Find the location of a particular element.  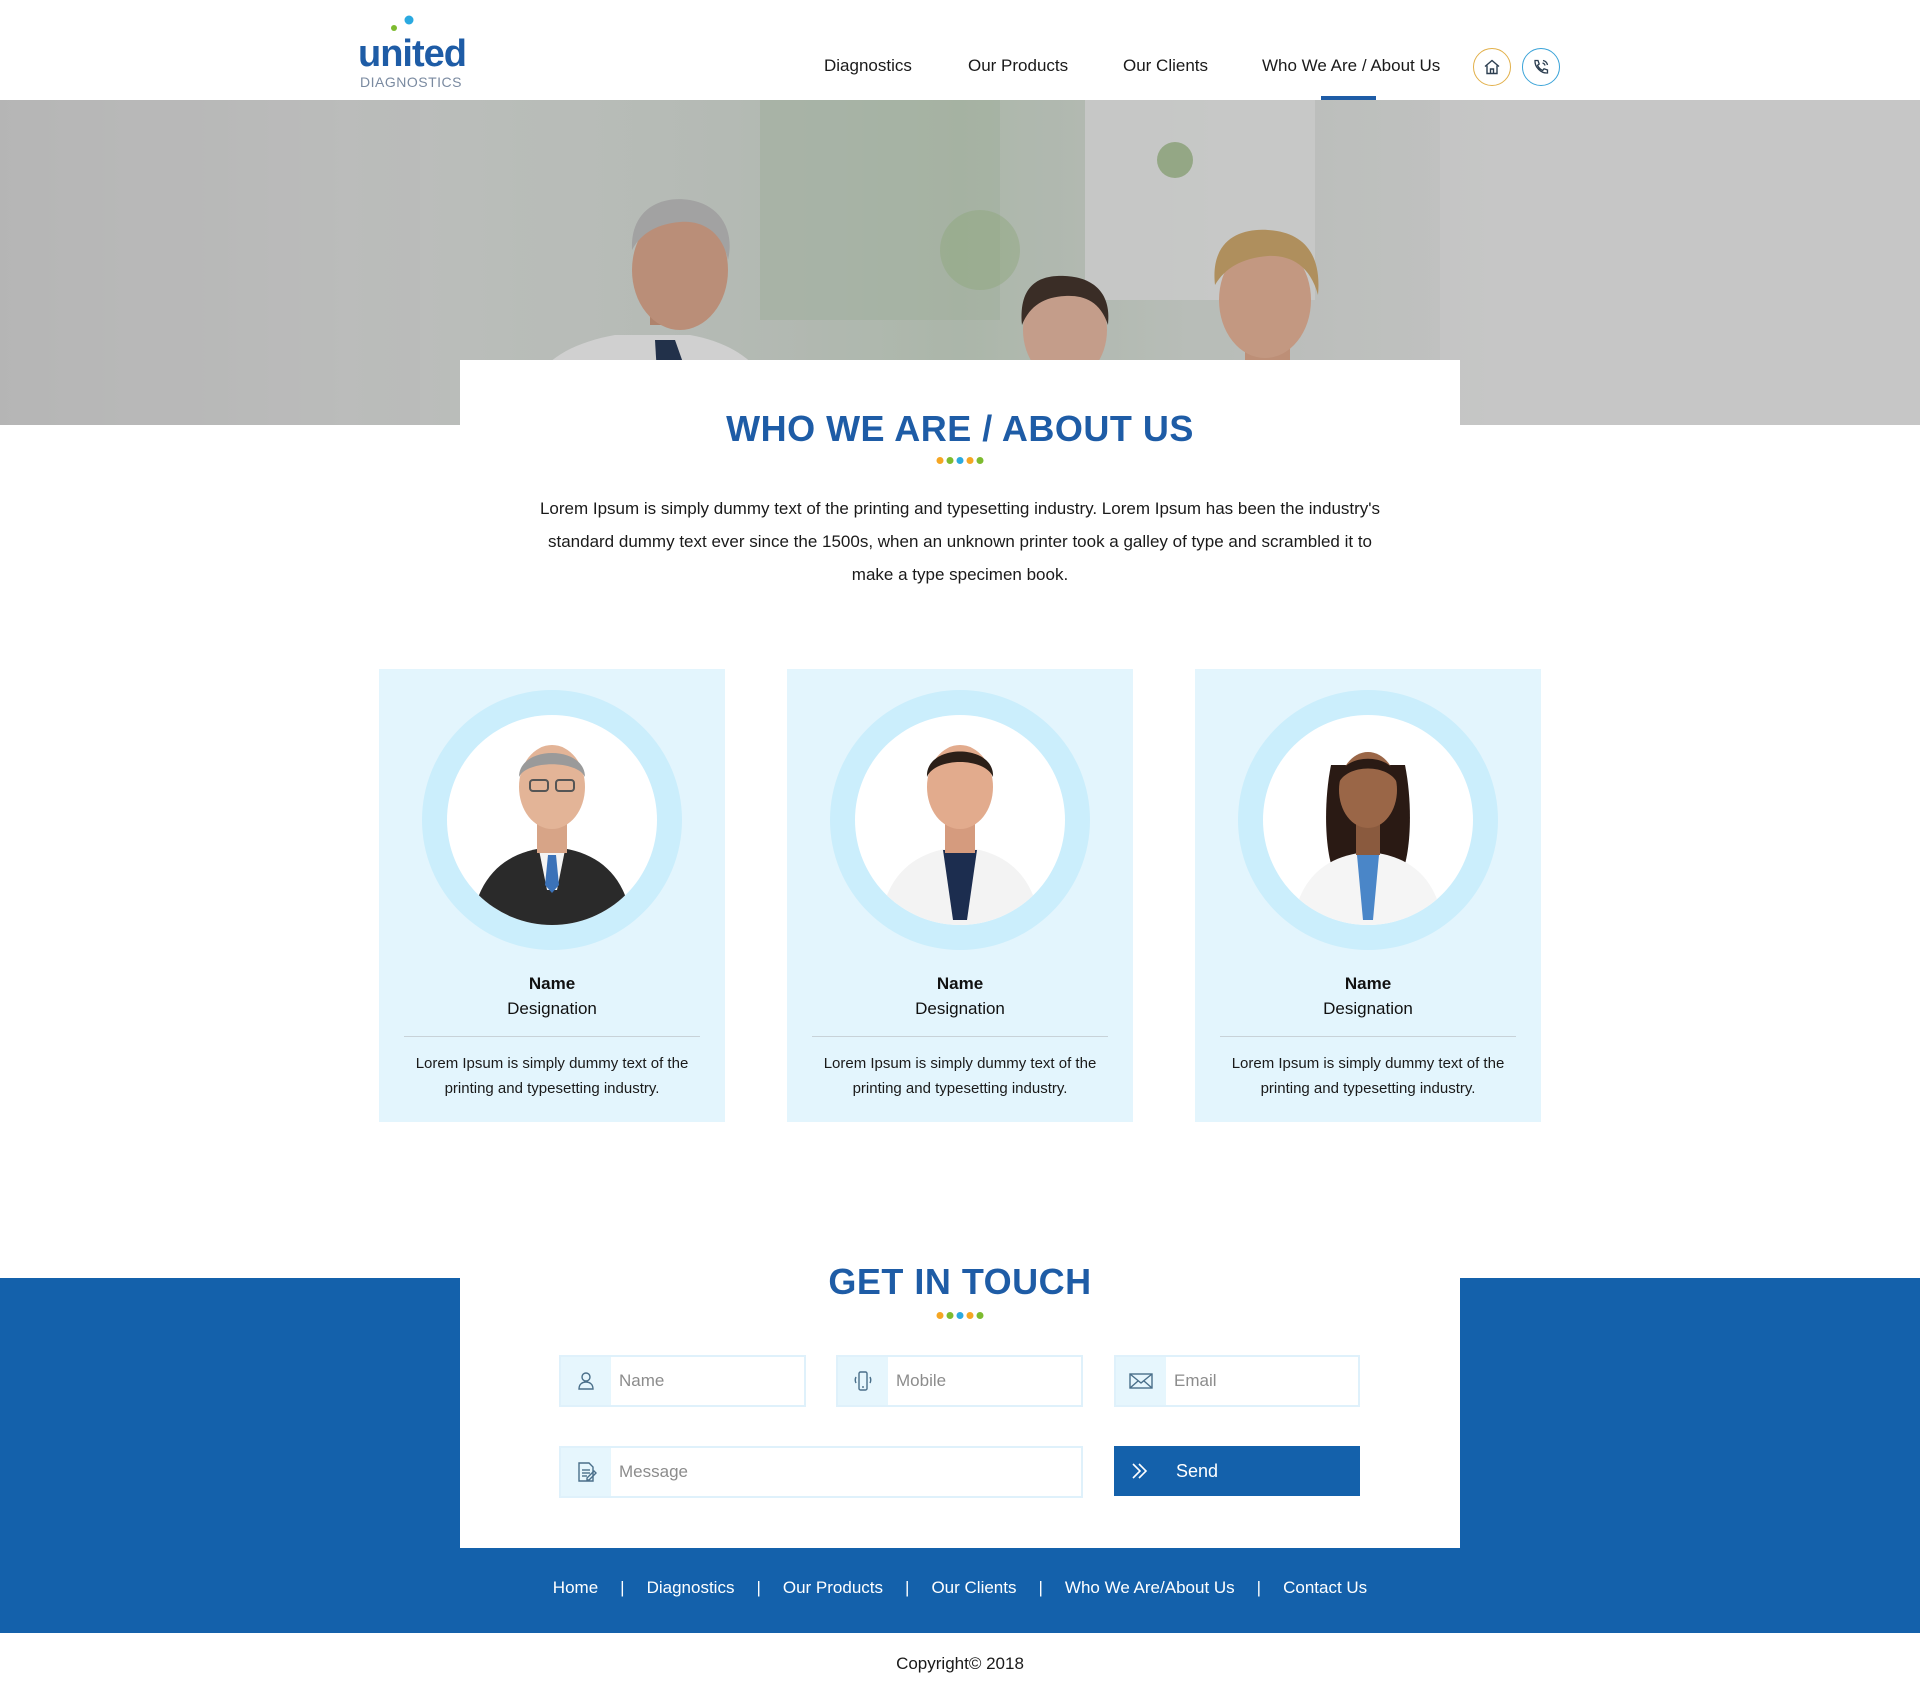

email-input is located at coordinates (1262, 1381).